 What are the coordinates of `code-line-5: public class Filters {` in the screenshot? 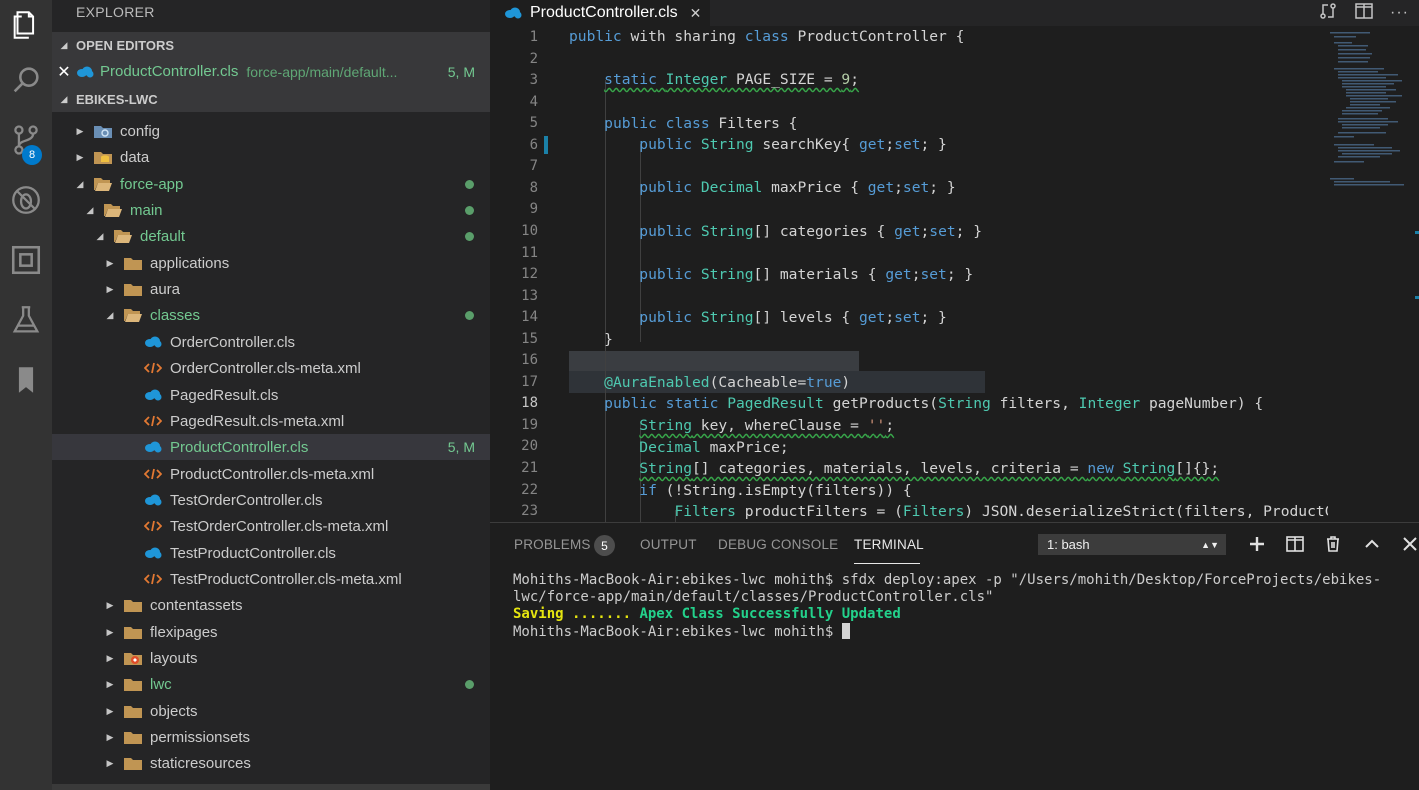 It's located at (701, 123).